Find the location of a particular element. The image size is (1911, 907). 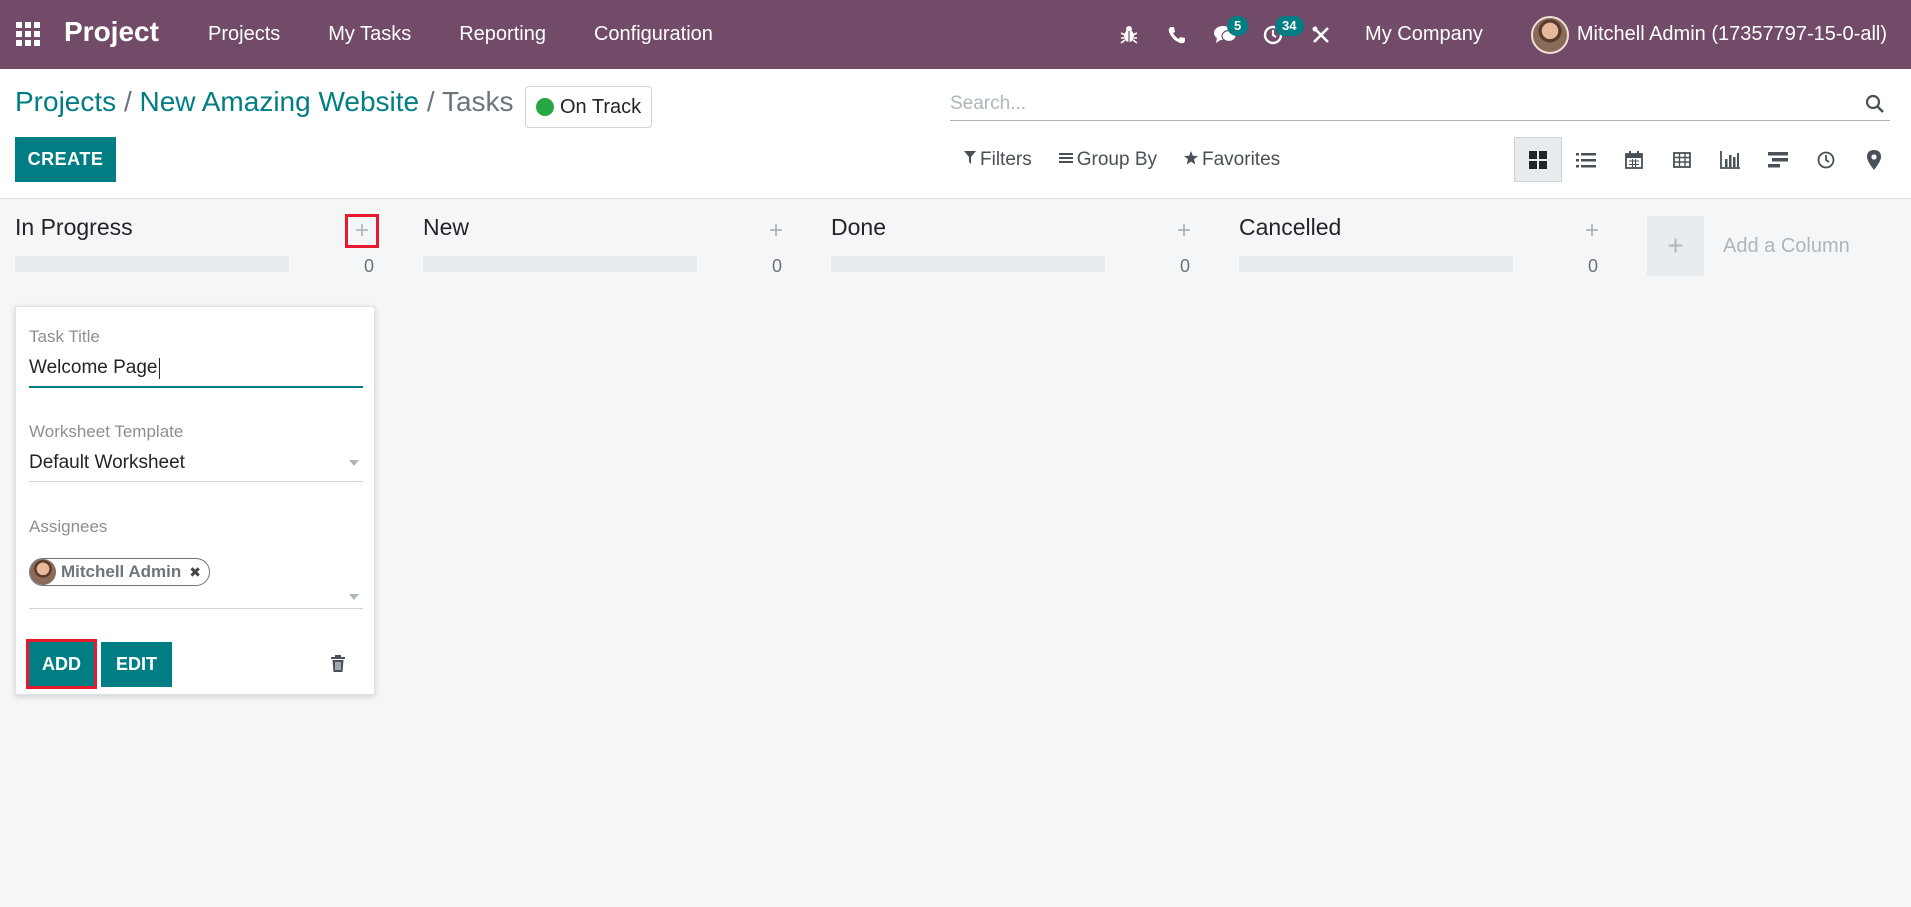

assignee-avatar is located at coordinates (43, 572).